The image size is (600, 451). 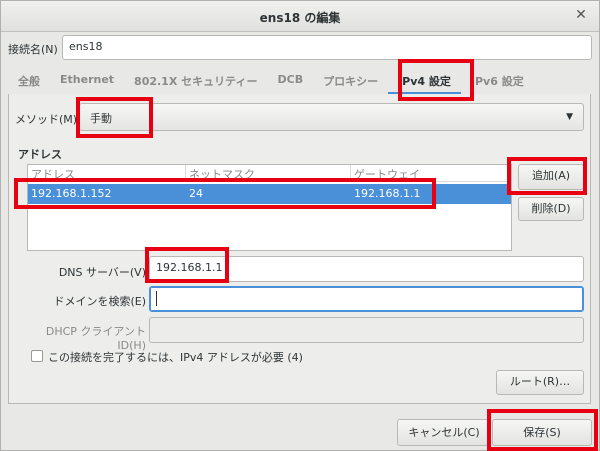 What do you see at coordinates (291, 80) in the screenshot?
I see `tab-dcb: DCB` at bounding box center [291, 80].